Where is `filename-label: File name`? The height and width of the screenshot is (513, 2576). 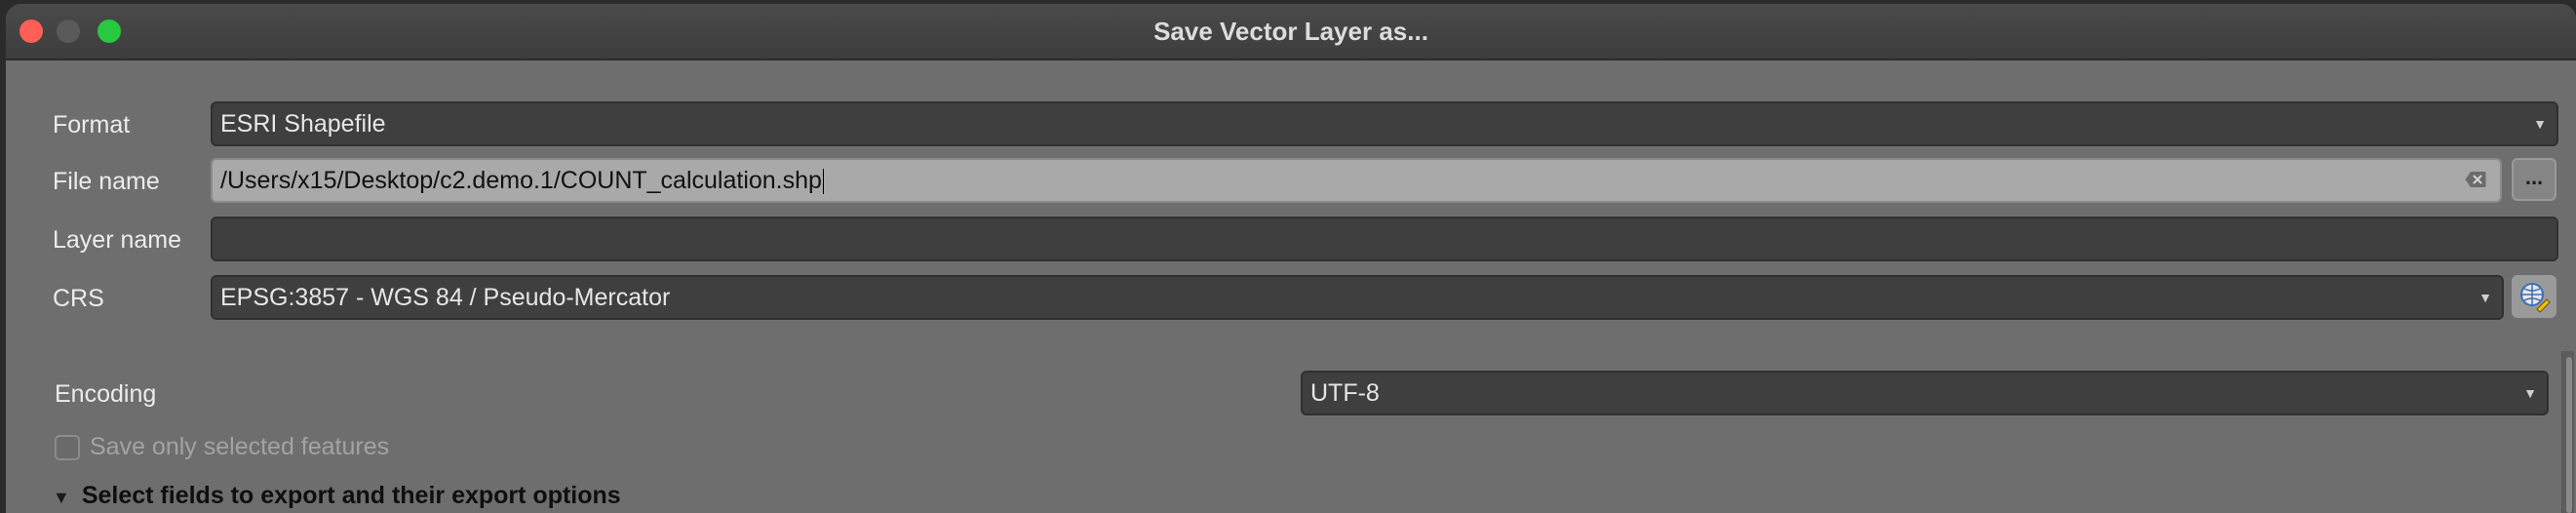
filename-label: File name is located at coordinates (106, 181).